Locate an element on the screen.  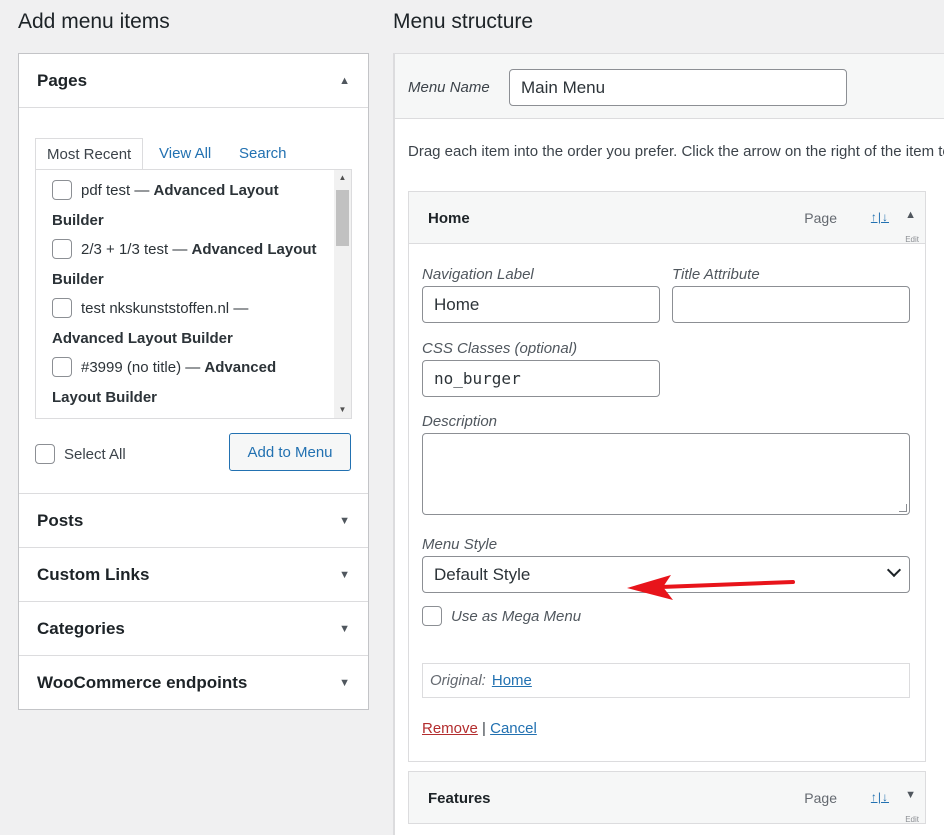
menu-name-bar: Menu Name is located at coordinates (669, 86).